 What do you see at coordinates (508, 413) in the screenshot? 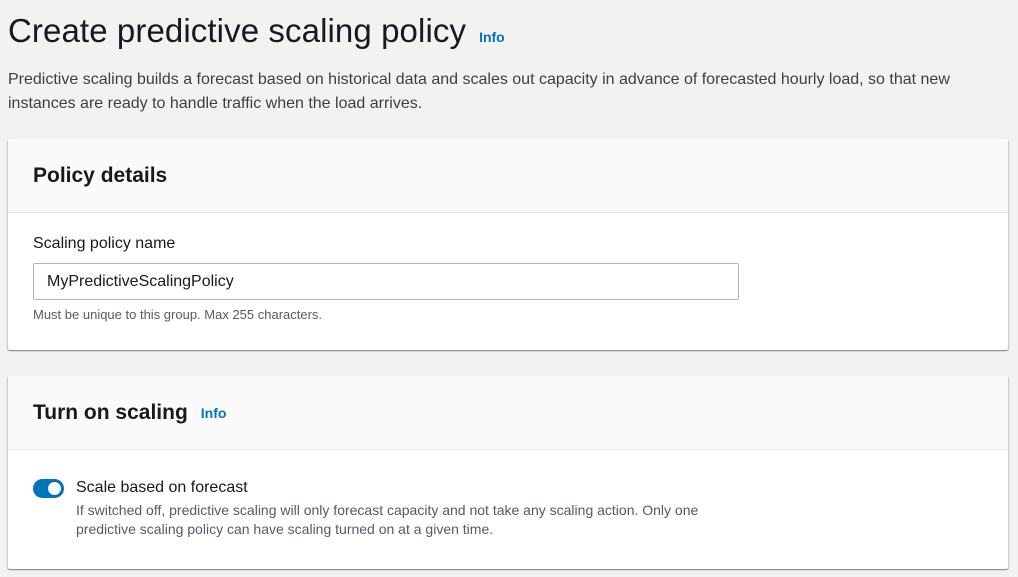
I see `turn-on-scaling-header: Turn on scaling Info` at bounding box center [508, 413].